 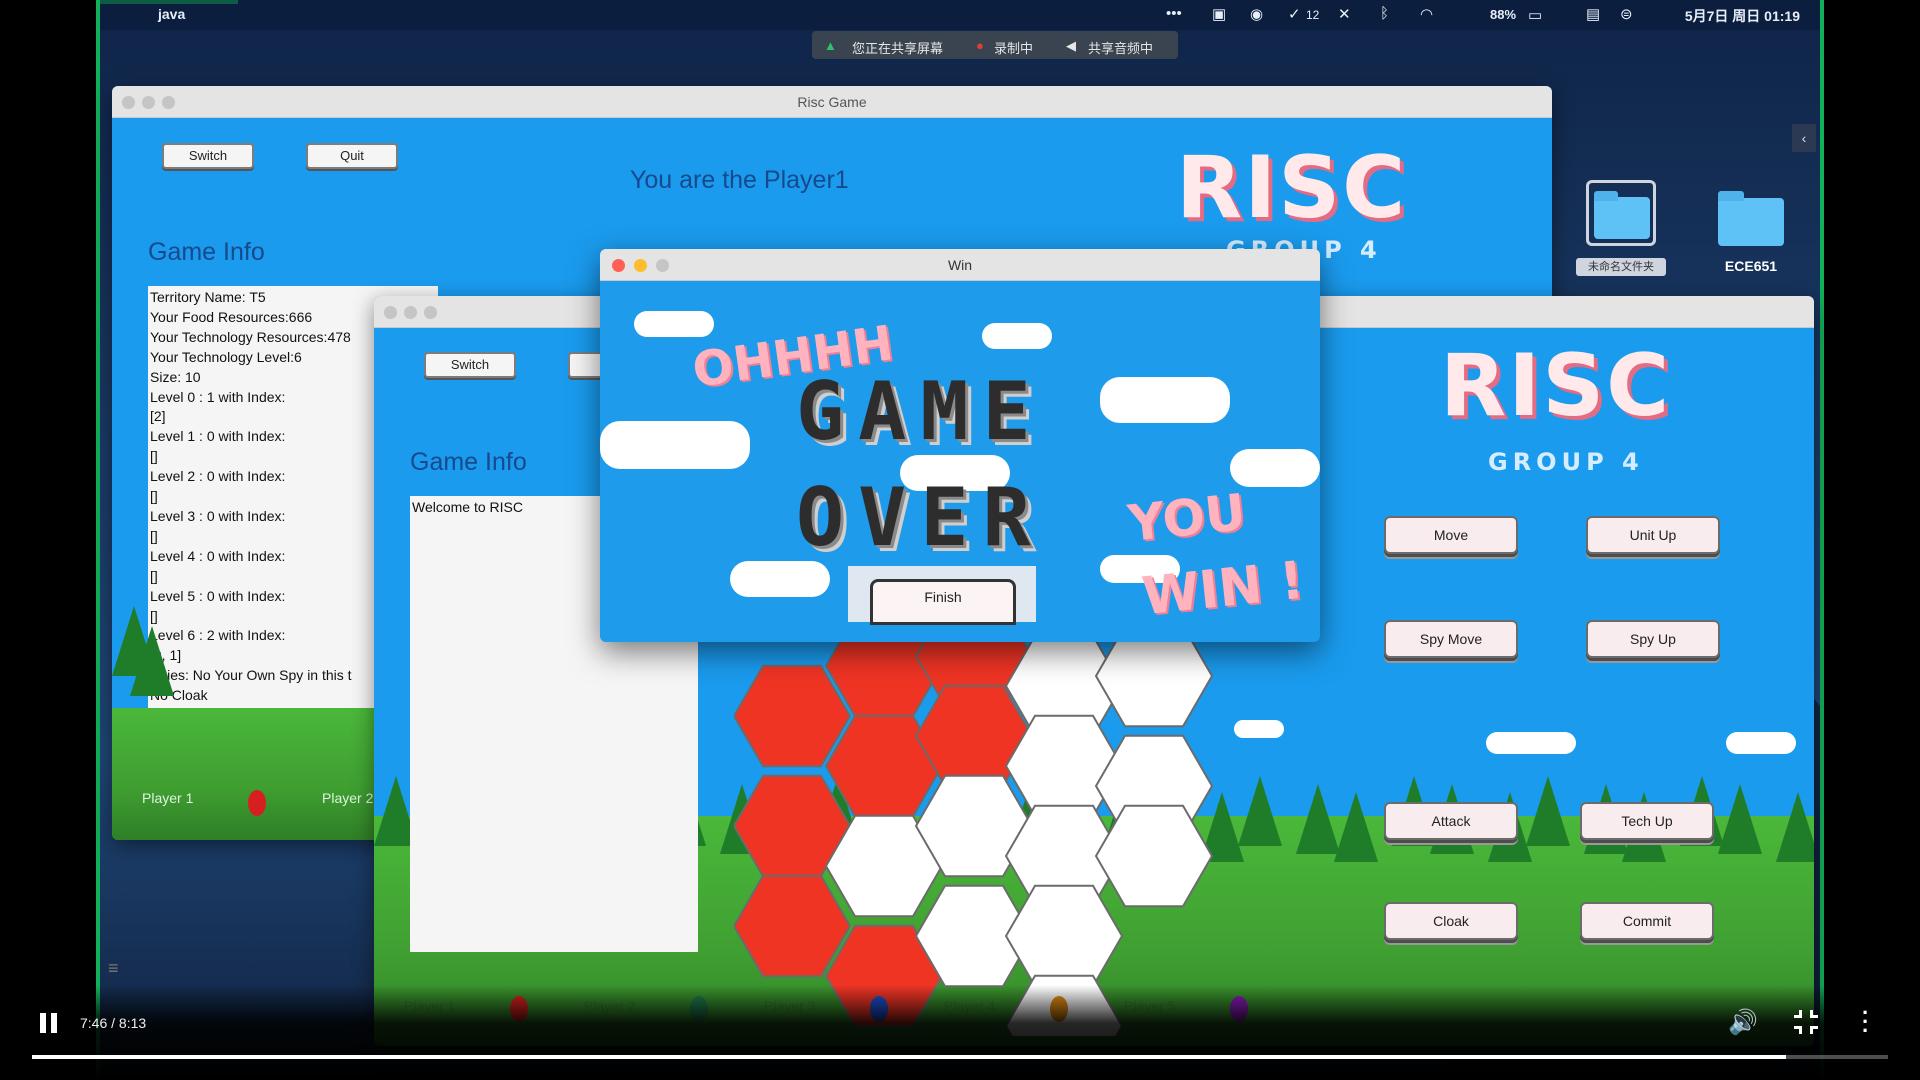 What do you see at coordinates (1566, 462) in the screenshot?
I see `brand-subtitle: GROUP 4` at bounding box center [1566, 462].